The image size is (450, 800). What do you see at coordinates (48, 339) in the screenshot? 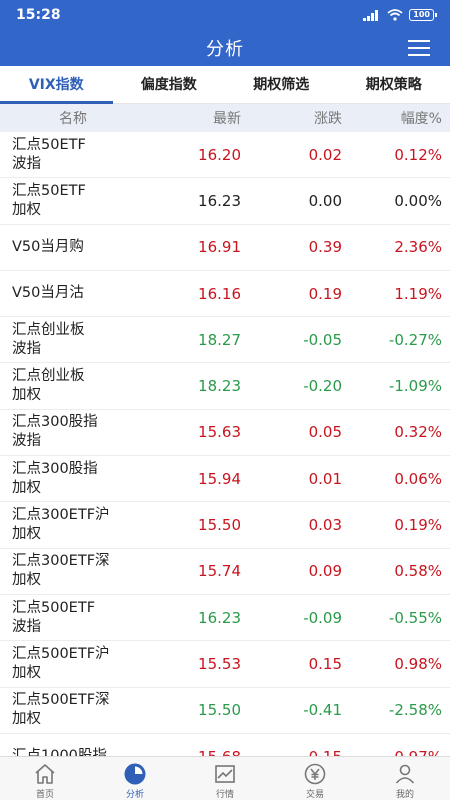
I see `row-name: 汇点创业板 波指` at bounding box center [48, 339].